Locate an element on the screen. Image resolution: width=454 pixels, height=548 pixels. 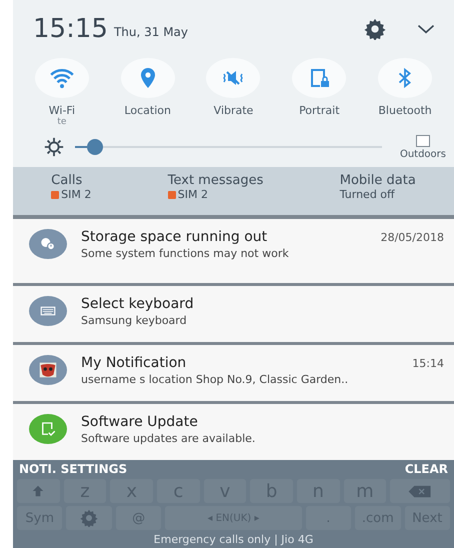
toggle-label: Portrait is located at coordinates (319, 110).